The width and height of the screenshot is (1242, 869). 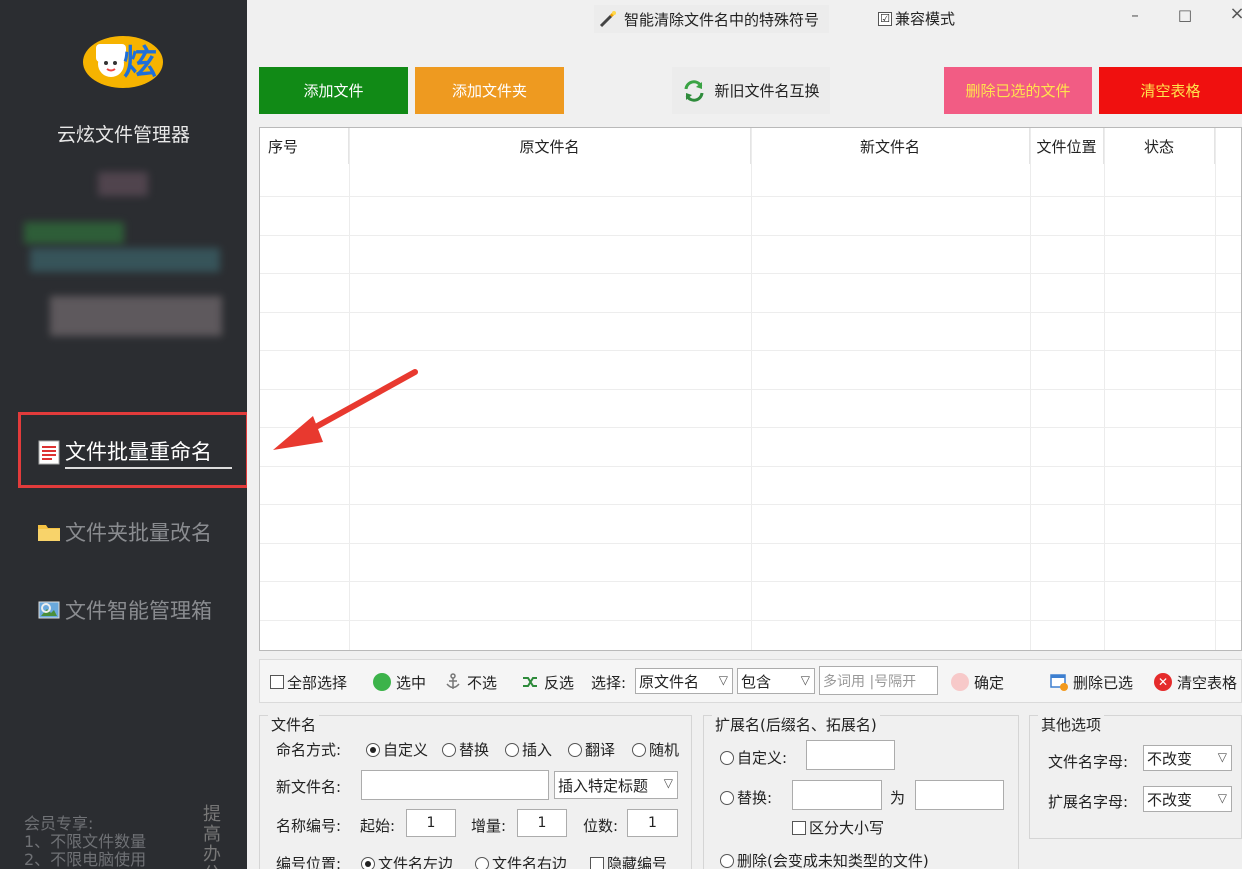 I want to click on clear-table-button: 清空表格, so click(x=1170, y=90).